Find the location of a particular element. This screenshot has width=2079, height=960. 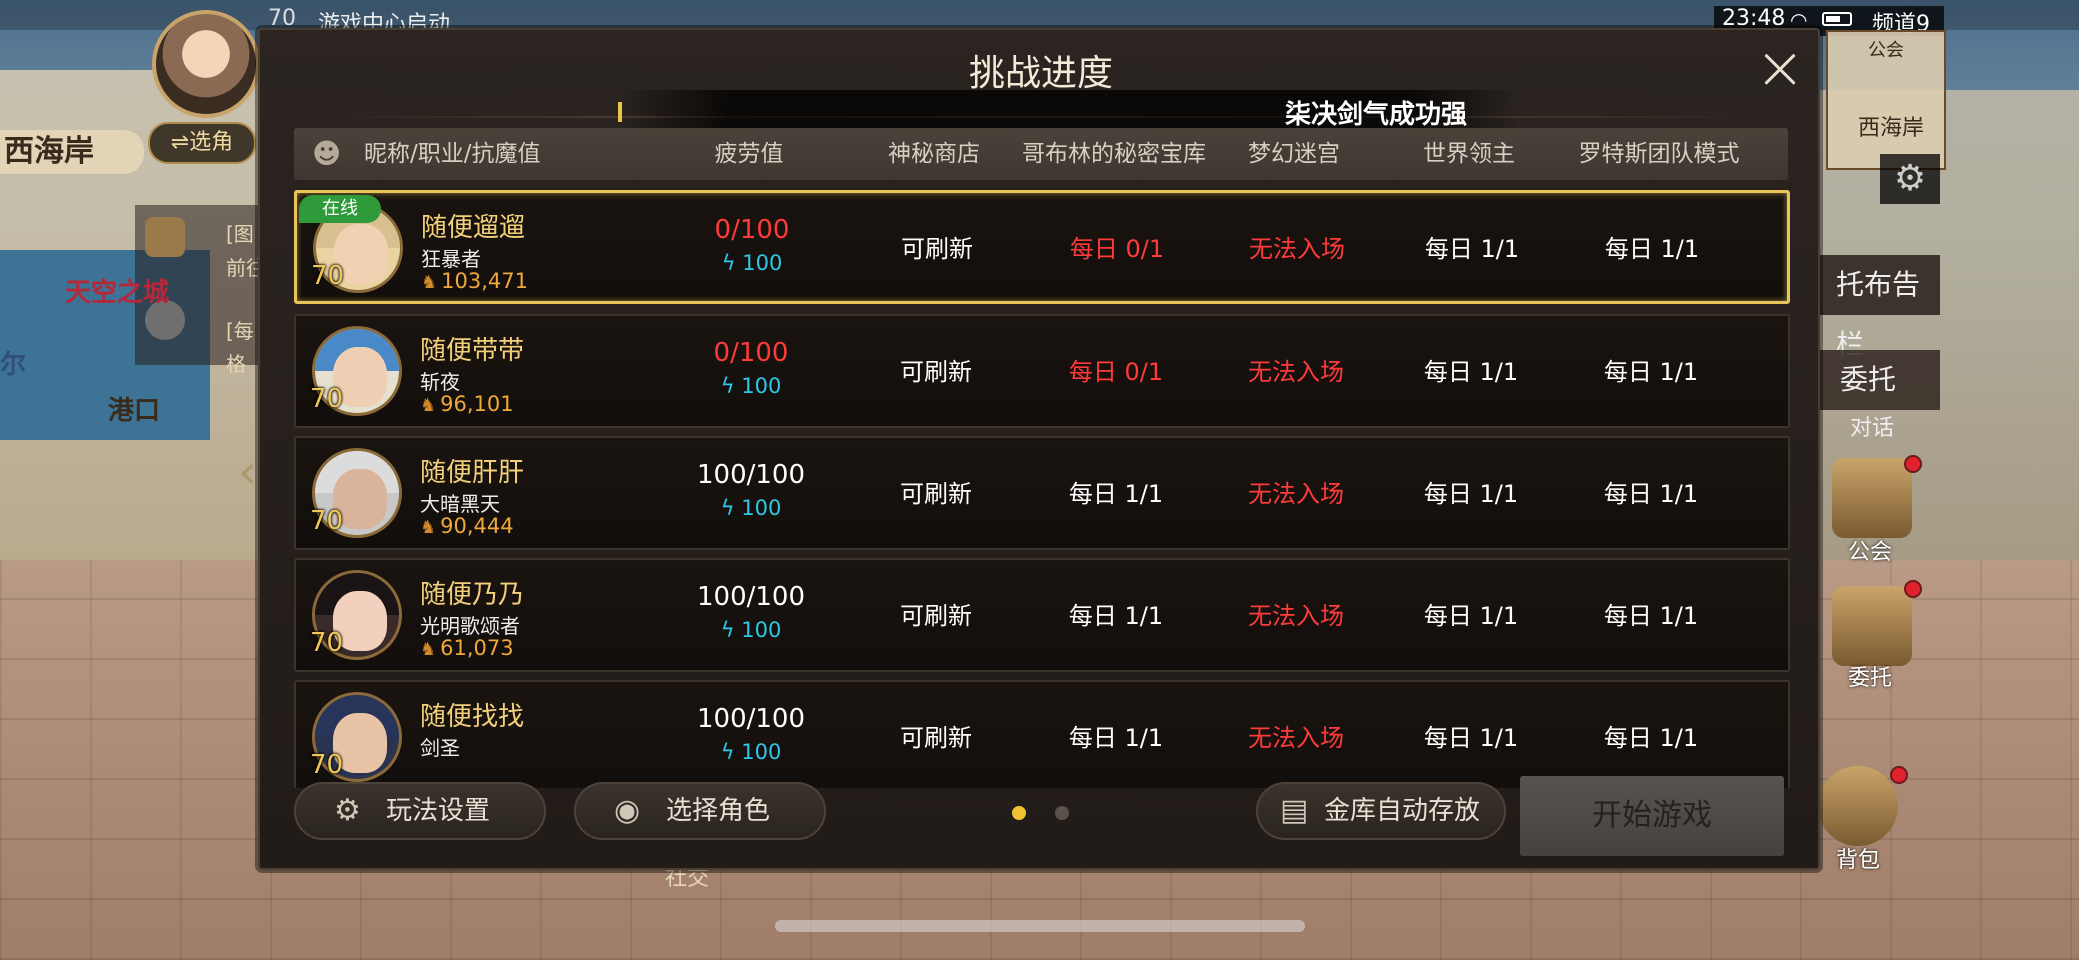

header-raid: 罗特斯团队模式 is located at coordinates (1659, 154).